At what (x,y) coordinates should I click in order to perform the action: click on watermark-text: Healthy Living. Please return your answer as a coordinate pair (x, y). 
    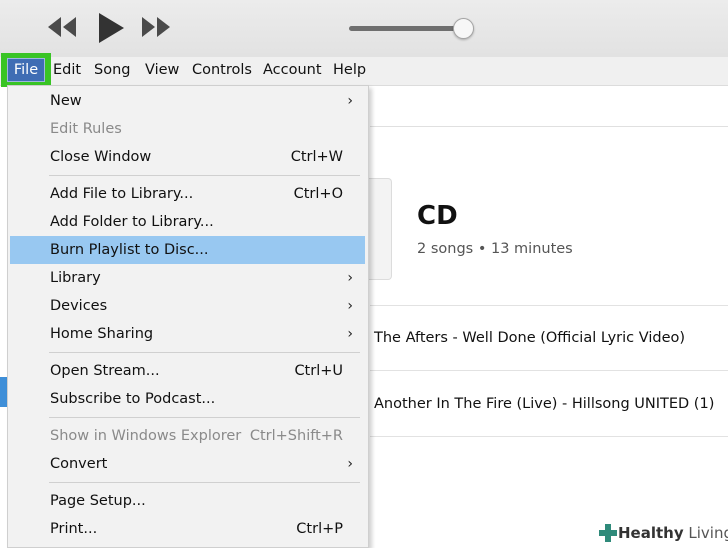
    Looking at the image, I should click on (673, 533).